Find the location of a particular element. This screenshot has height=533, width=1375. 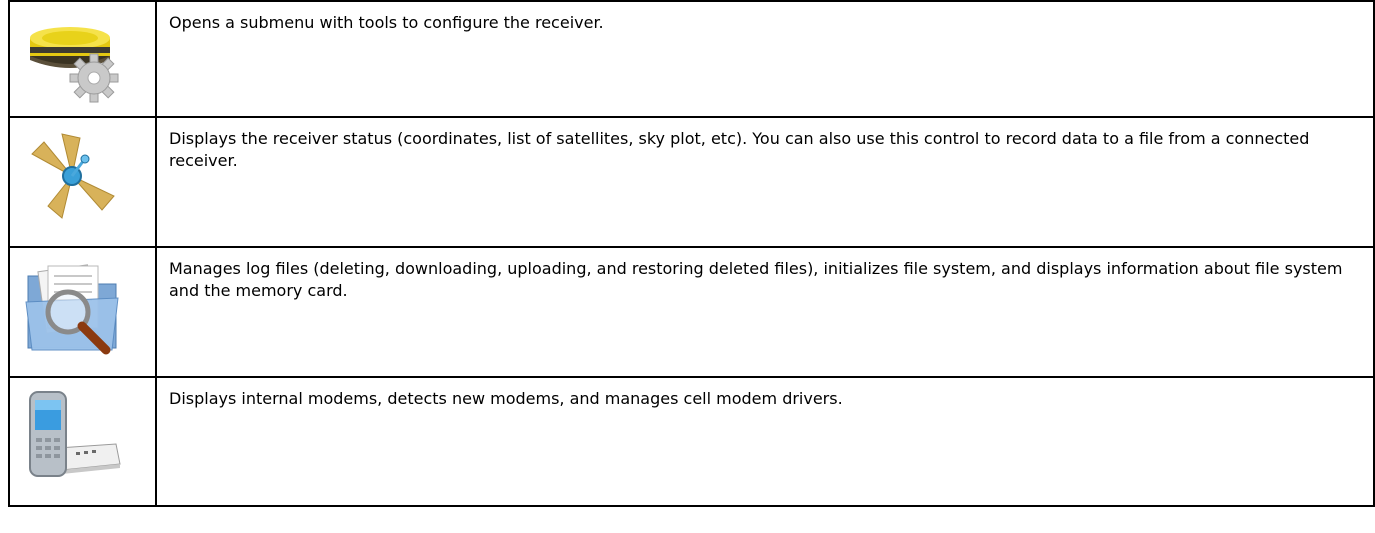

modem-icon is located at coordinates (72, 436).